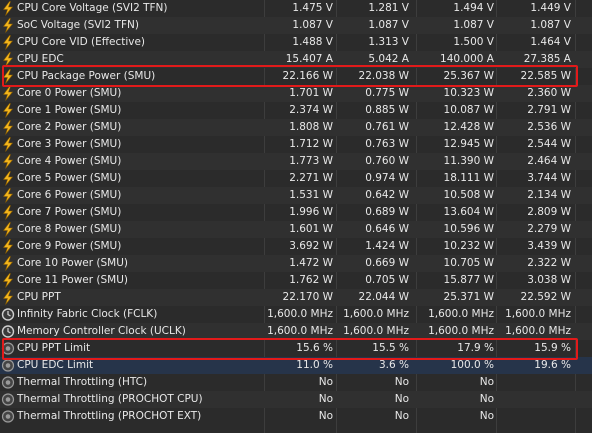 This screenshot has width=592, height=433. What do you see at coordinates (311, 280) in the screenshot?
I see `value-current: 1.762 W` at bounding box center [311, 280].